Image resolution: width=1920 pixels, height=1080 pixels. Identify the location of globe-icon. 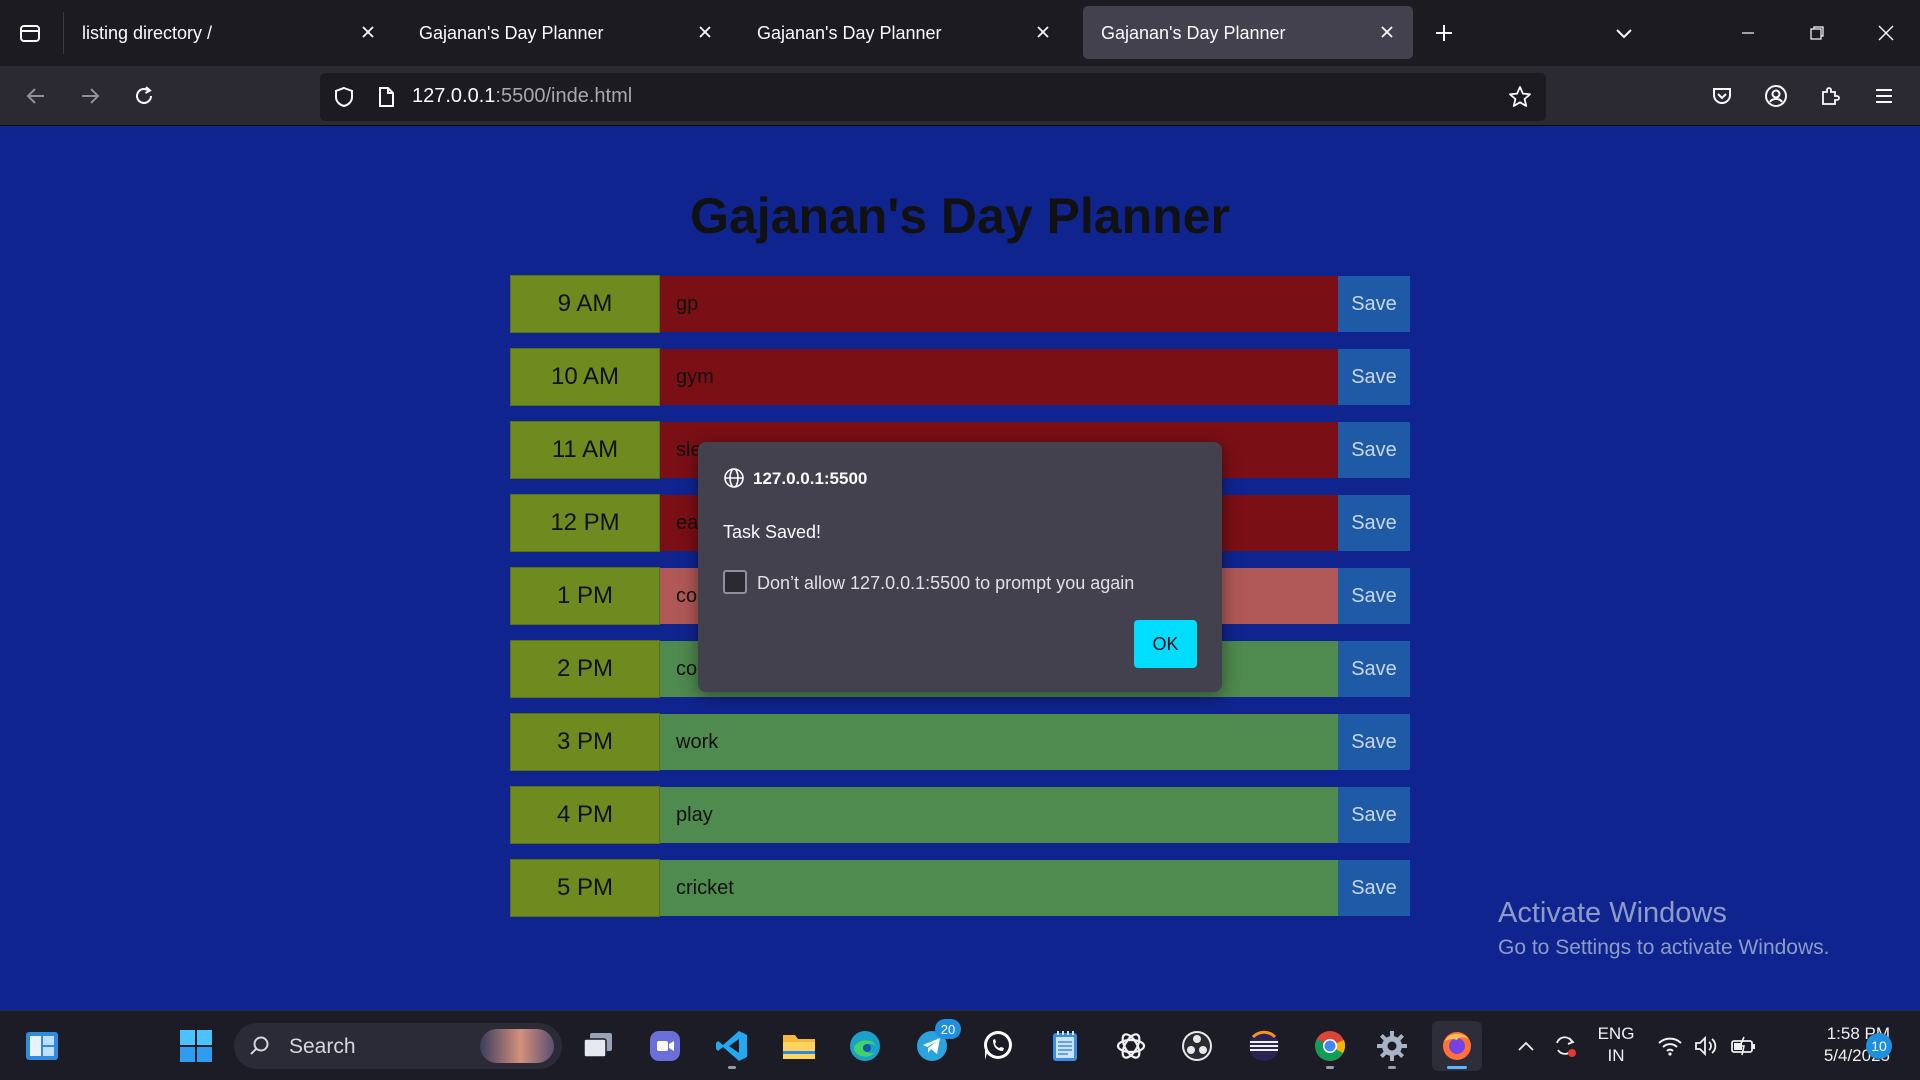
(734, 478).